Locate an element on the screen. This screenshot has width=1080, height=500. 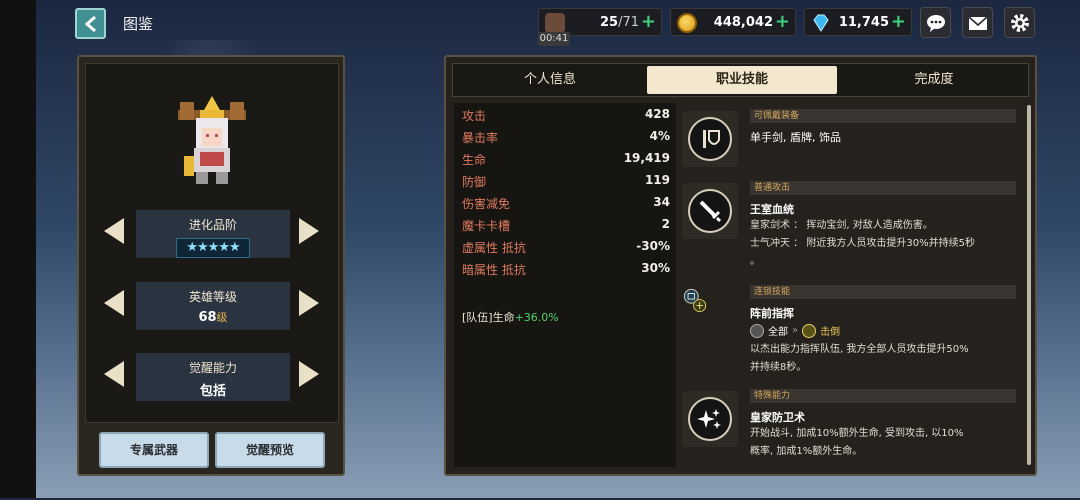
knockdown-icon is located at coordinates (809, 330).